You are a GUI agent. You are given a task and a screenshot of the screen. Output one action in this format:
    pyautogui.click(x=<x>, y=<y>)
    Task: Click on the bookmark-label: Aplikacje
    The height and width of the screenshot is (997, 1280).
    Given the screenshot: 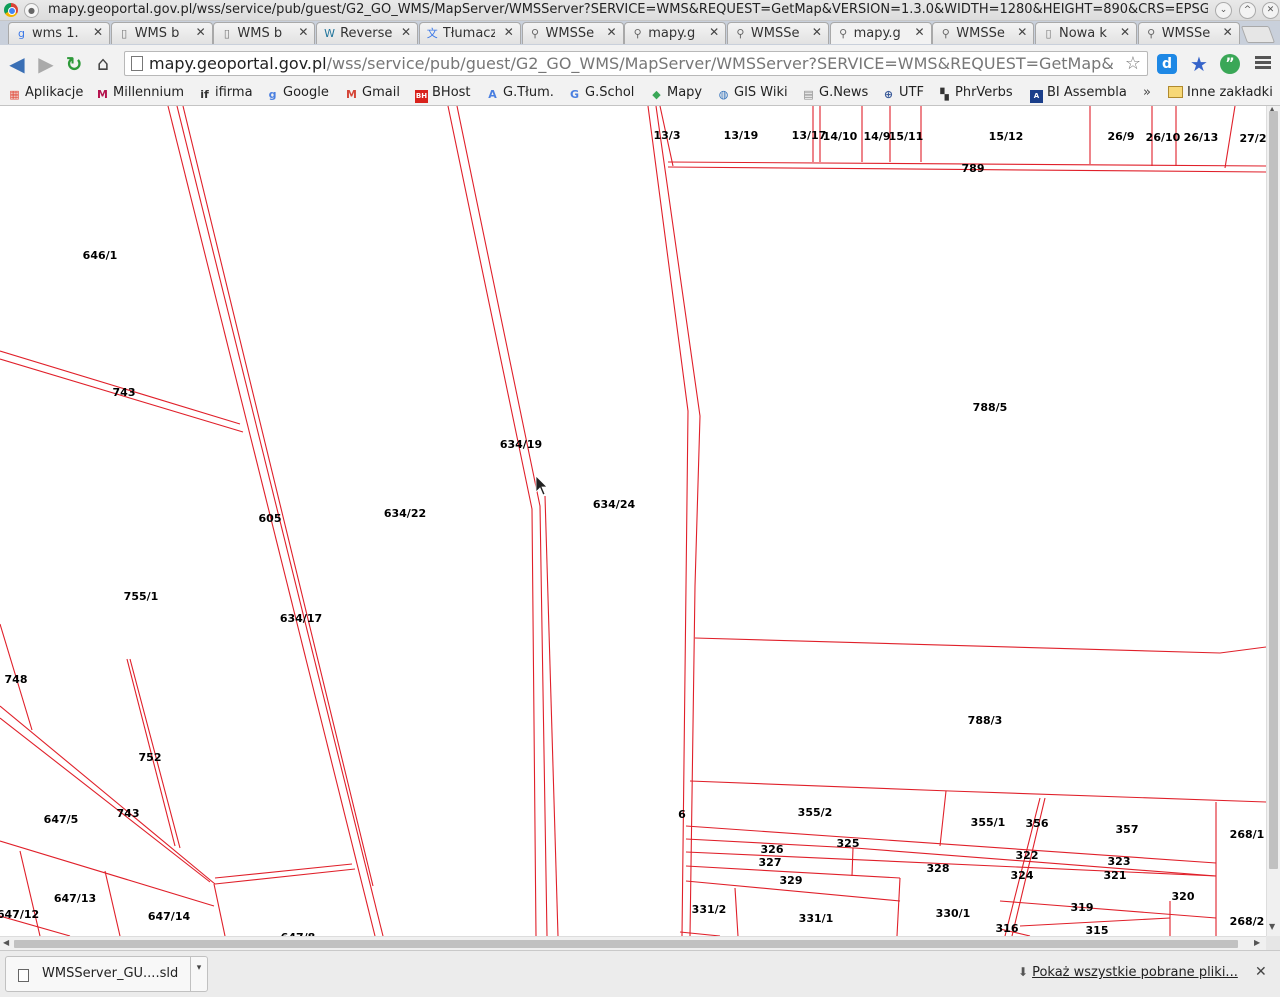 What is the action you would take?
    pyautogui.click(x=54, y=92)
    